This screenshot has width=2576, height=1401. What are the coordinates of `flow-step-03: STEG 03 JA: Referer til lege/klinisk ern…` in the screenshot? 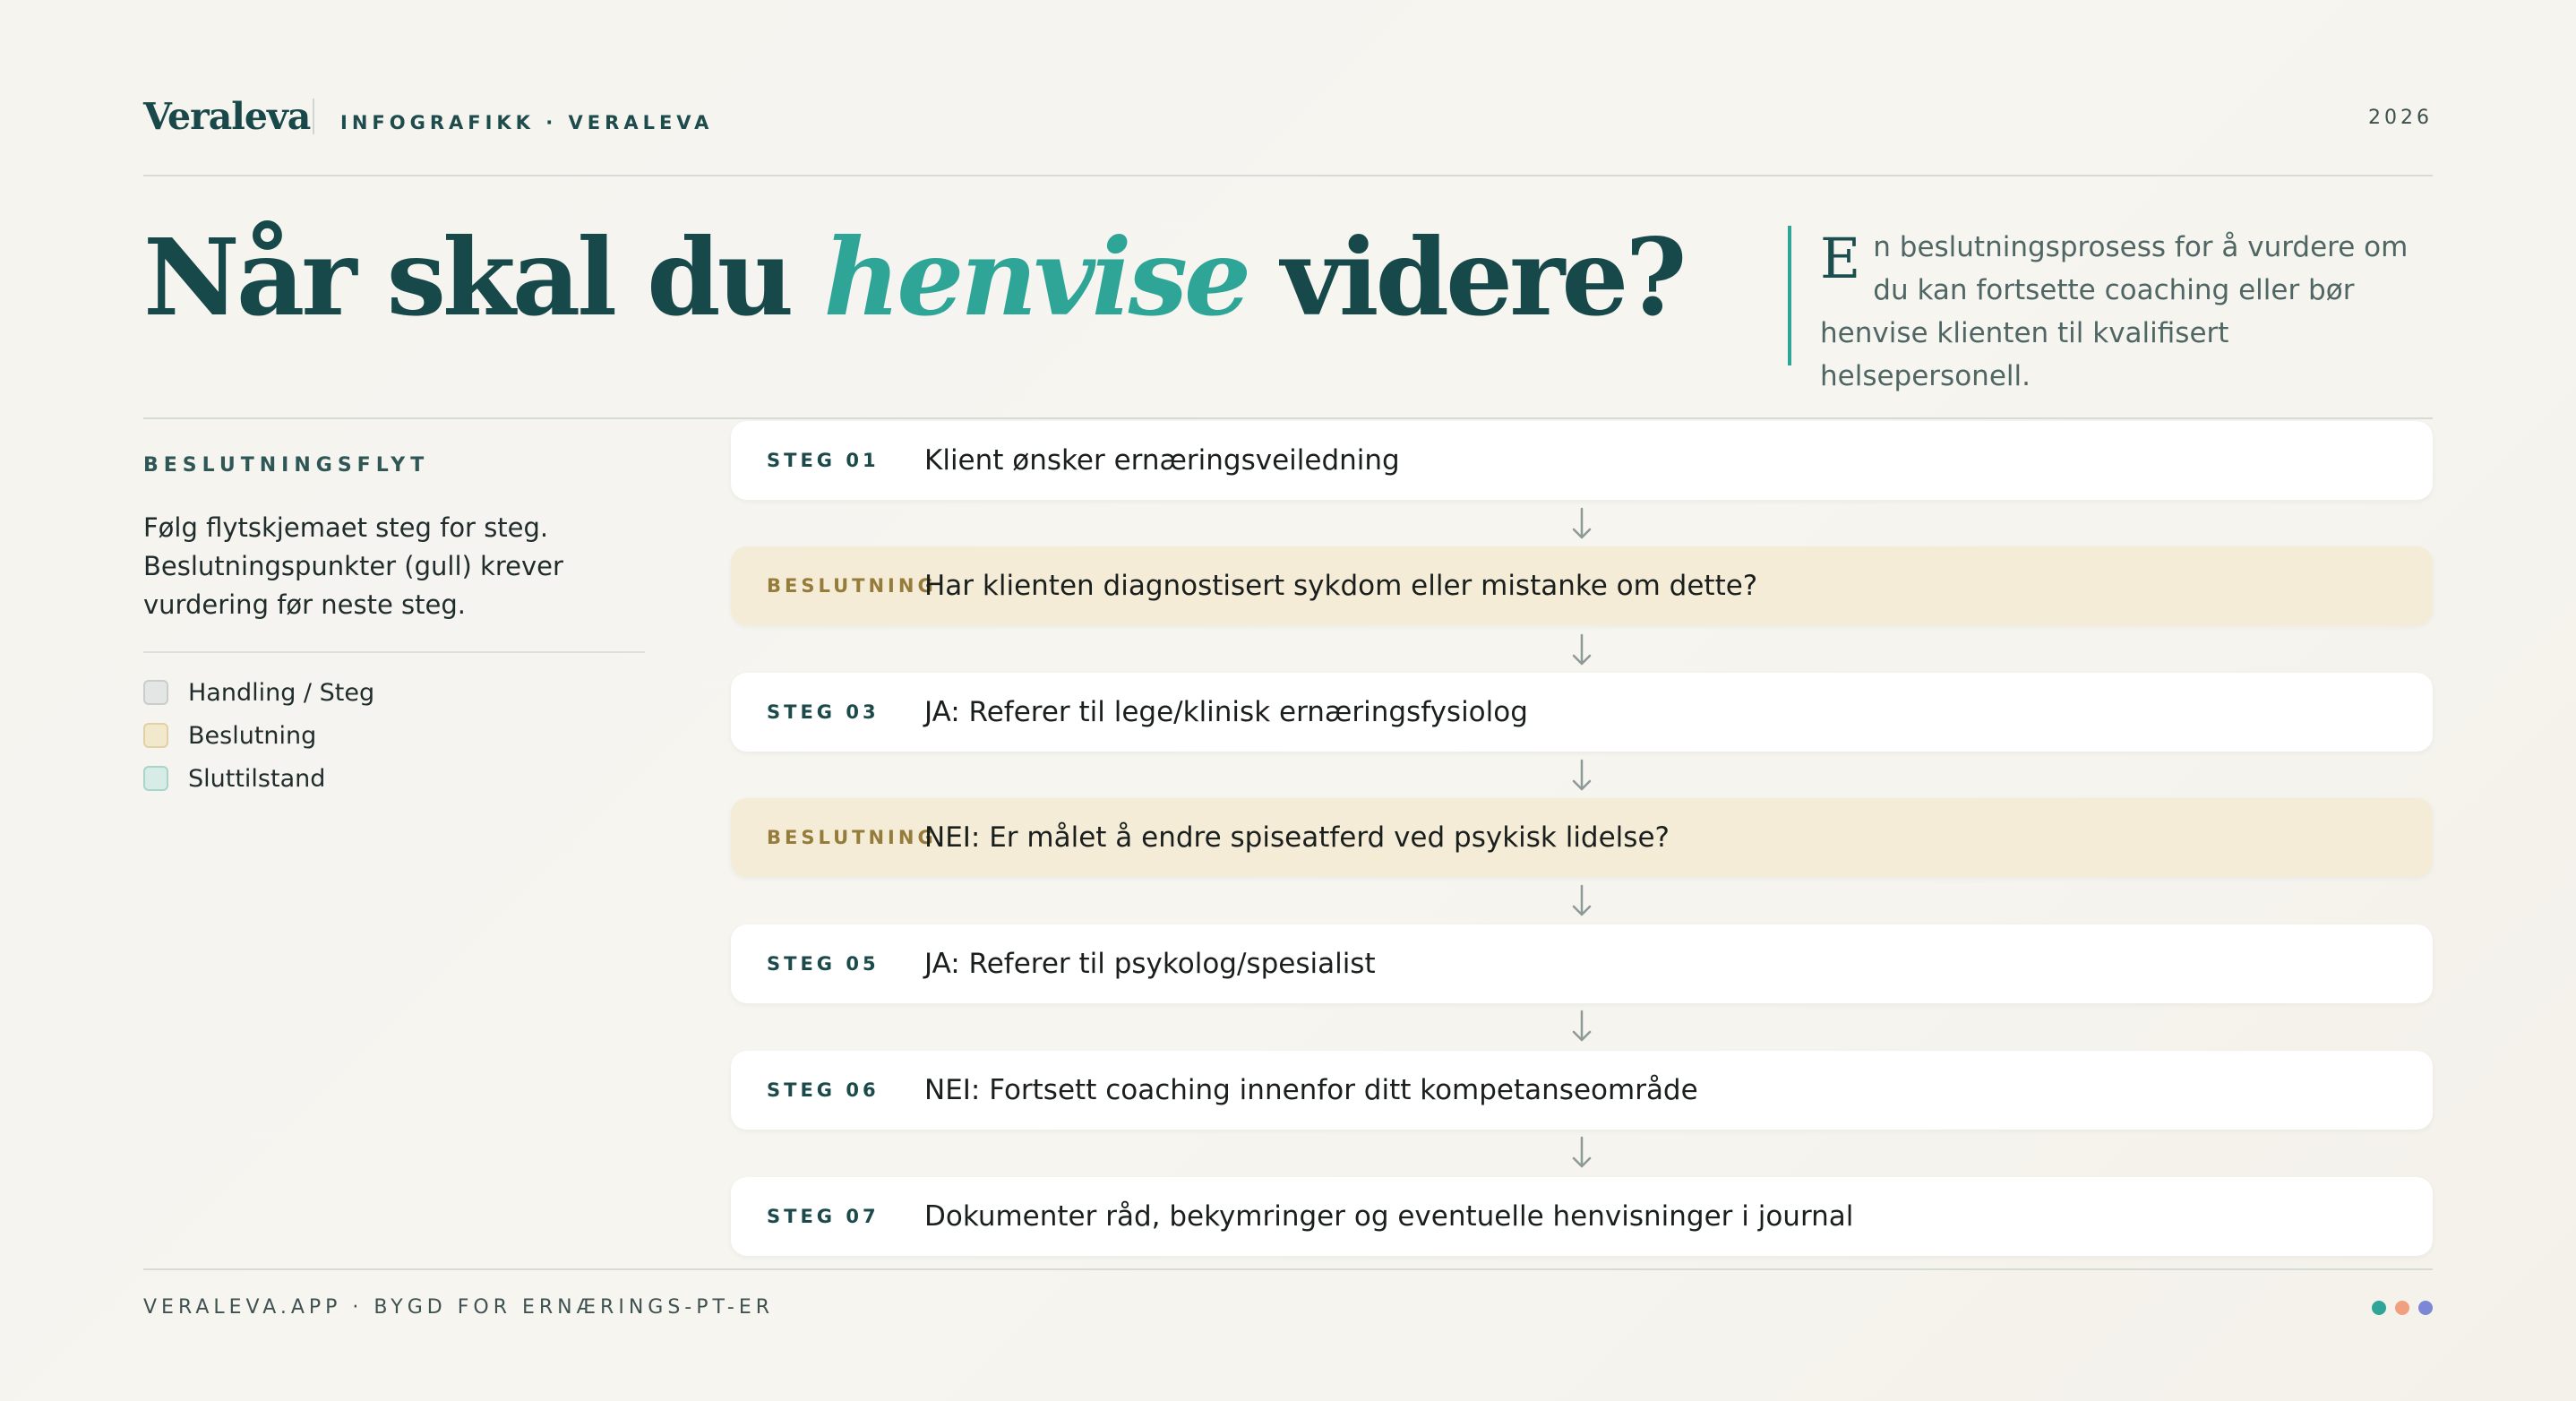 It's located at (1582, 712).